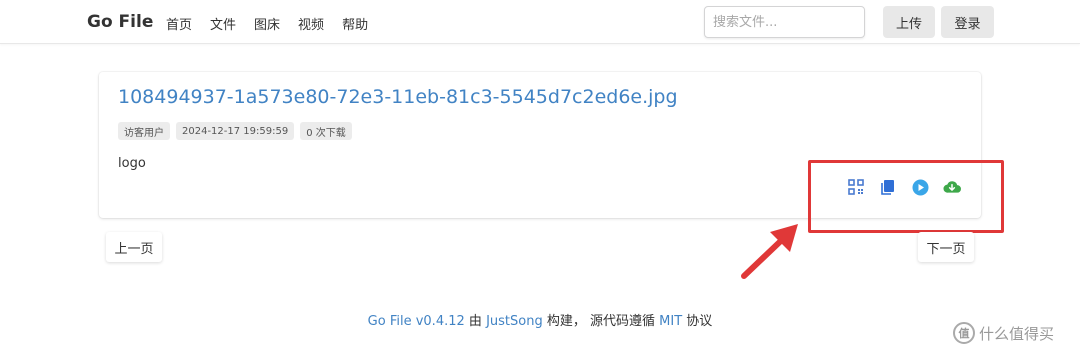 The width and height of the screenshot is (1080, 356). I want to click on login-button: 登录, so click(967, 22).